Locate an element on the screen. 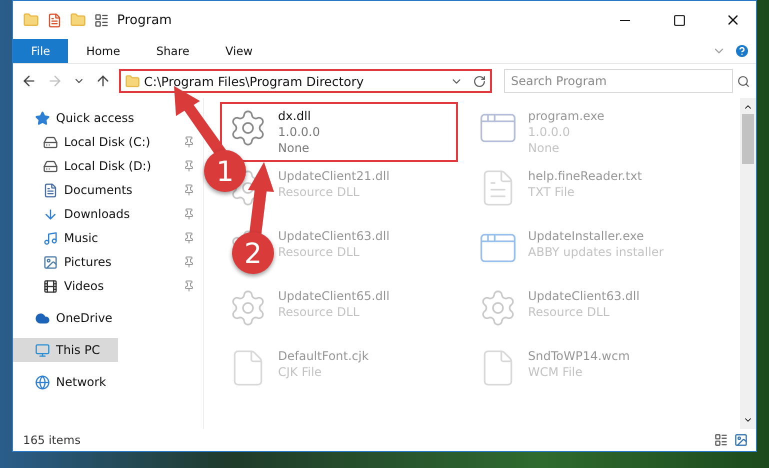  file-detail: TXT File is located at coordinates (552, 192).